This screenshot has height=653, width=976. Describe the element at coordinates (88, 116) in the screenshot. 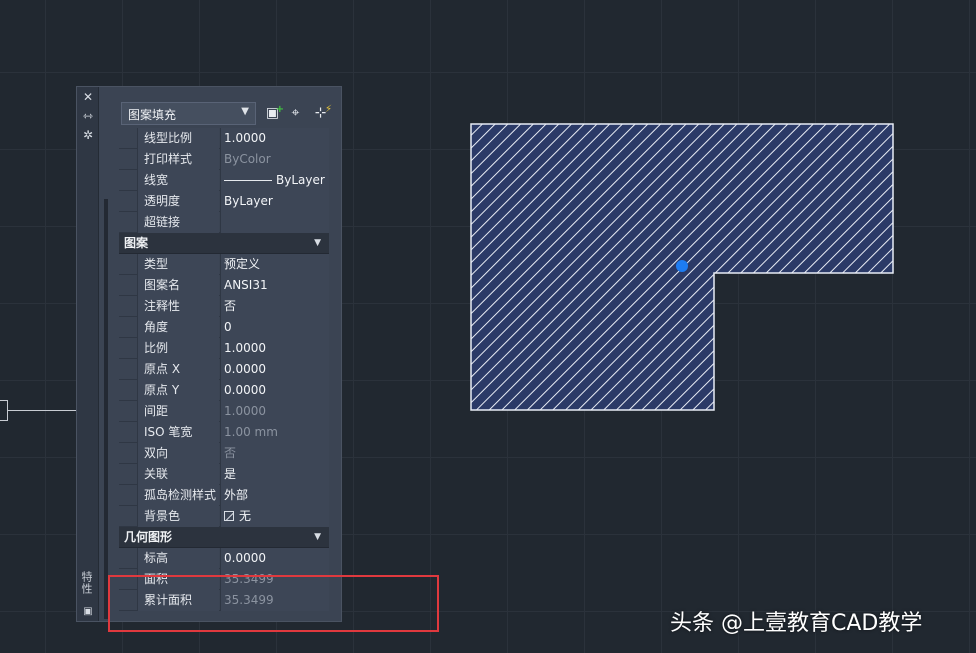

I see `autohide-icon: ⇿` at that location.